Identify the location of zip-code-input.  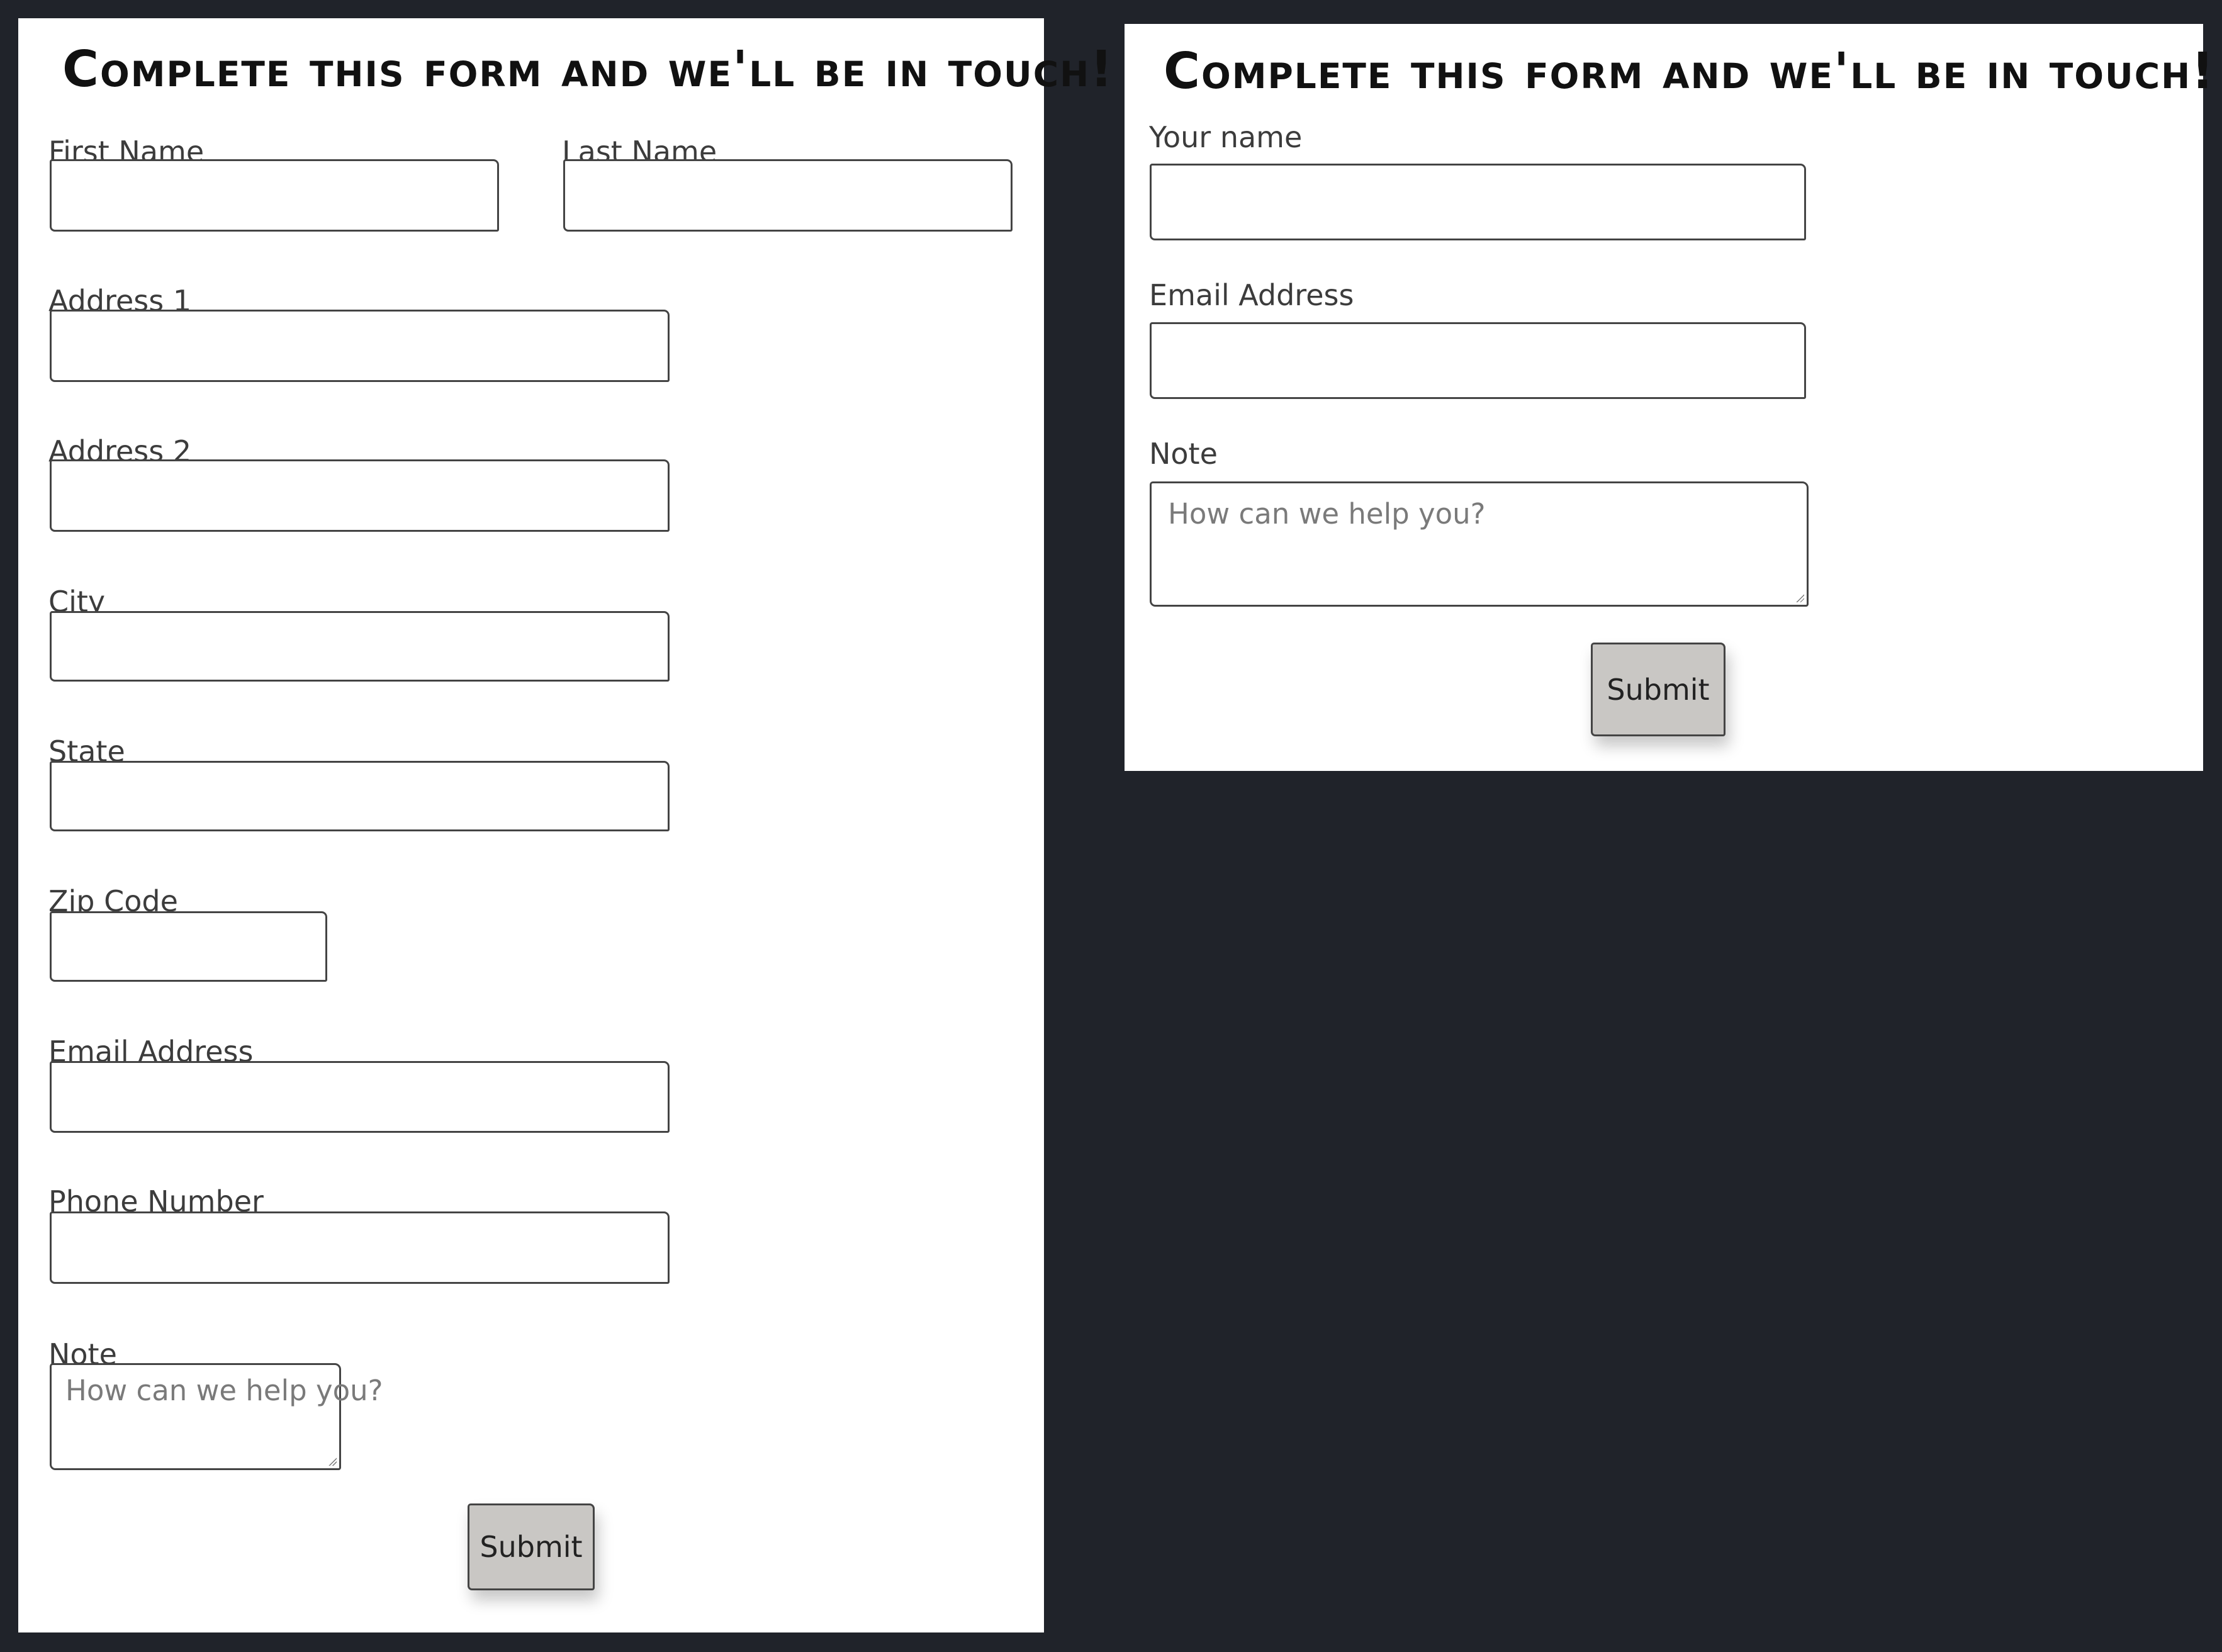
(188, 946).